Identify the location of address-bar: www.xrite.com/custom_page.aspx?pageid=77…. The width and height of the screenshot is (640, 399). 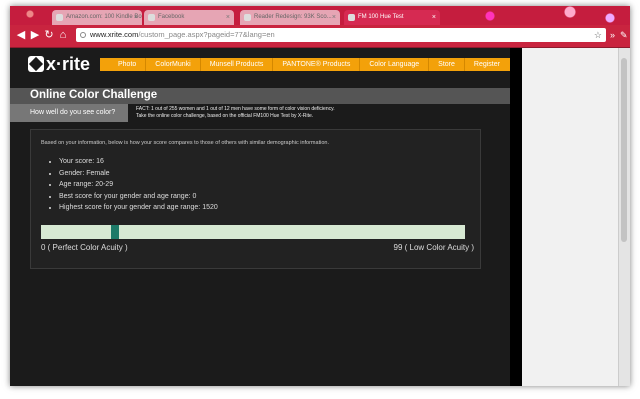
(341, 35).